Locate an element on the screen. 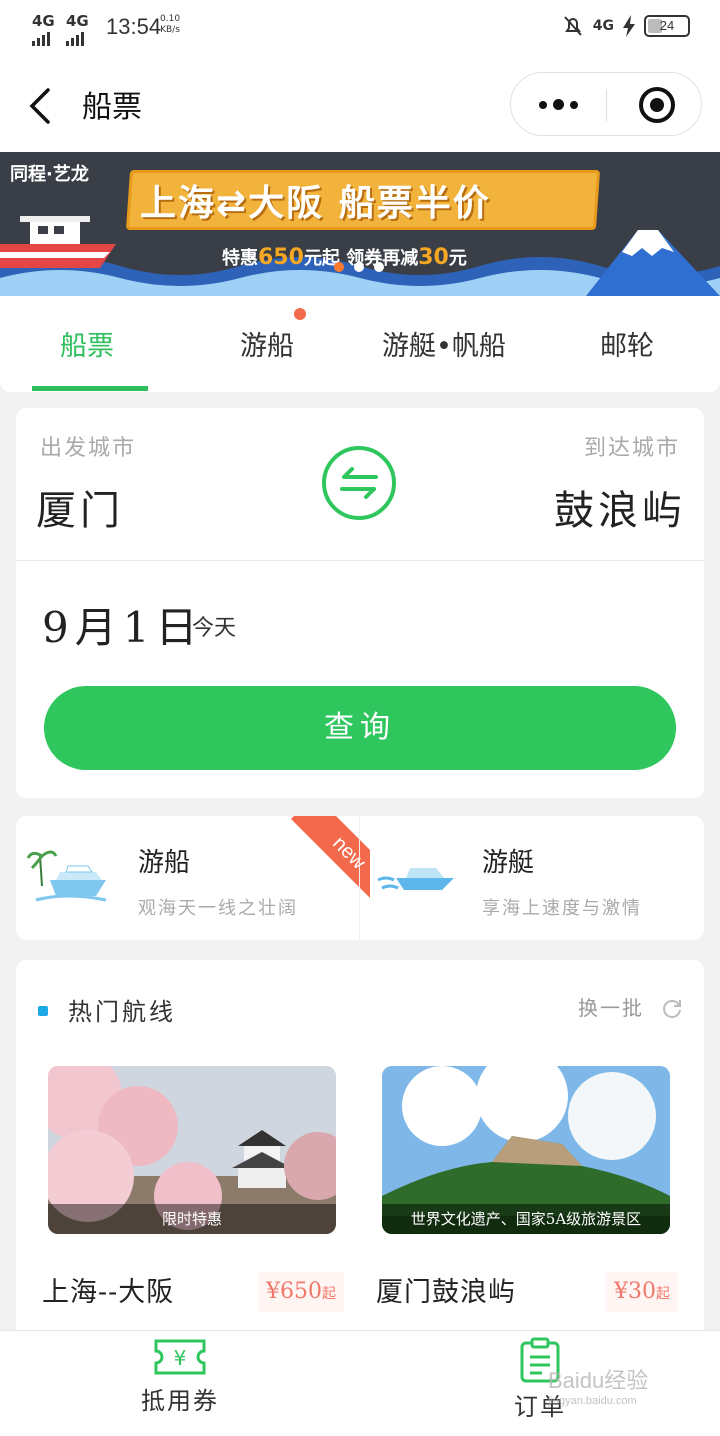 The width and height of the screenshot is (720, 1436). back-arrow-icon is located at coordinates (41, 106).